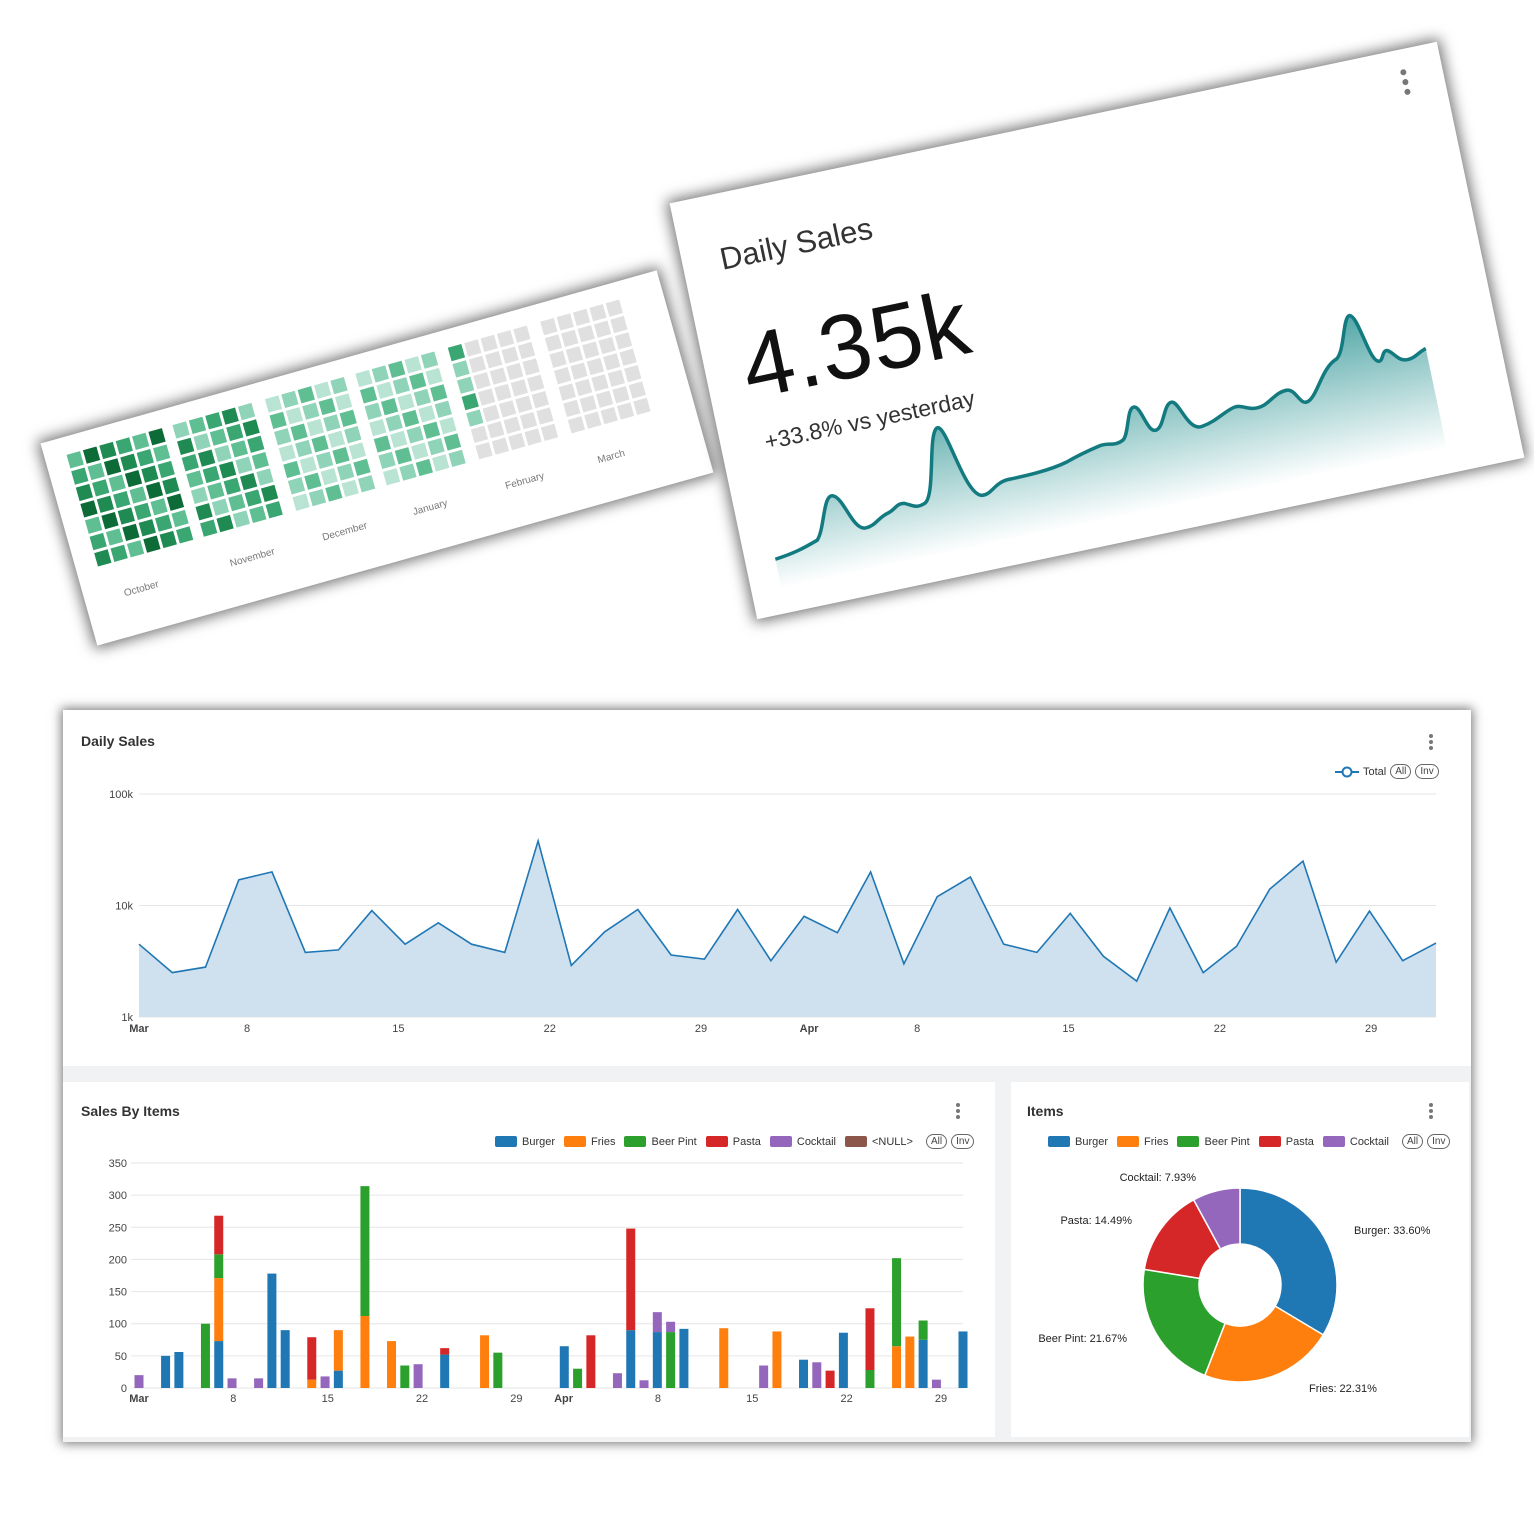 This screenshot has height=1526, width=1534. I want to click on bar-segment-burger, so click(963, 1359).